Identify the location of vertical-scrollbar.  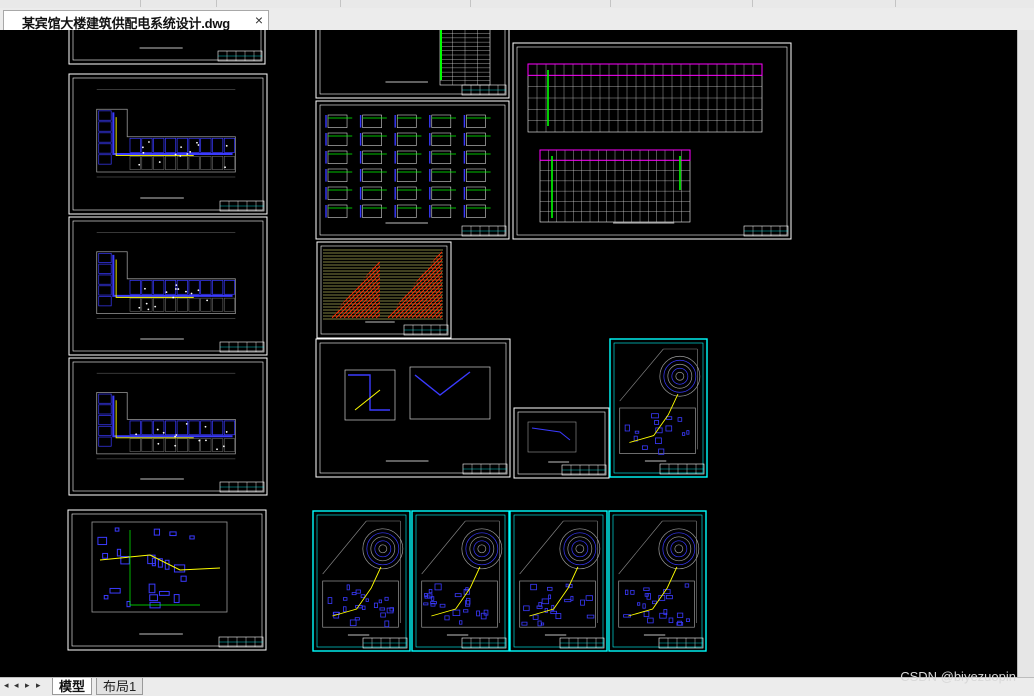
(1025, 353).